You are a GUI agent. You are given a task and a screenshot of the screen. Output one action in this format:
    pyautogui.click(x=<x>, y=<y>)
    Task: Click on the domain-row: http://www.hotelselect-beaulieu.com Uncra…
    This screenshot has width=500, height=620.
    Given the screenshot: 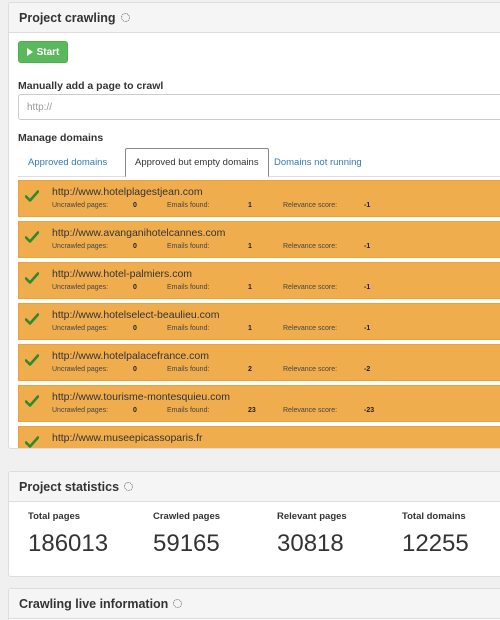 What is the action you would take?
    pyautogui.click(x=259, y=321)
    